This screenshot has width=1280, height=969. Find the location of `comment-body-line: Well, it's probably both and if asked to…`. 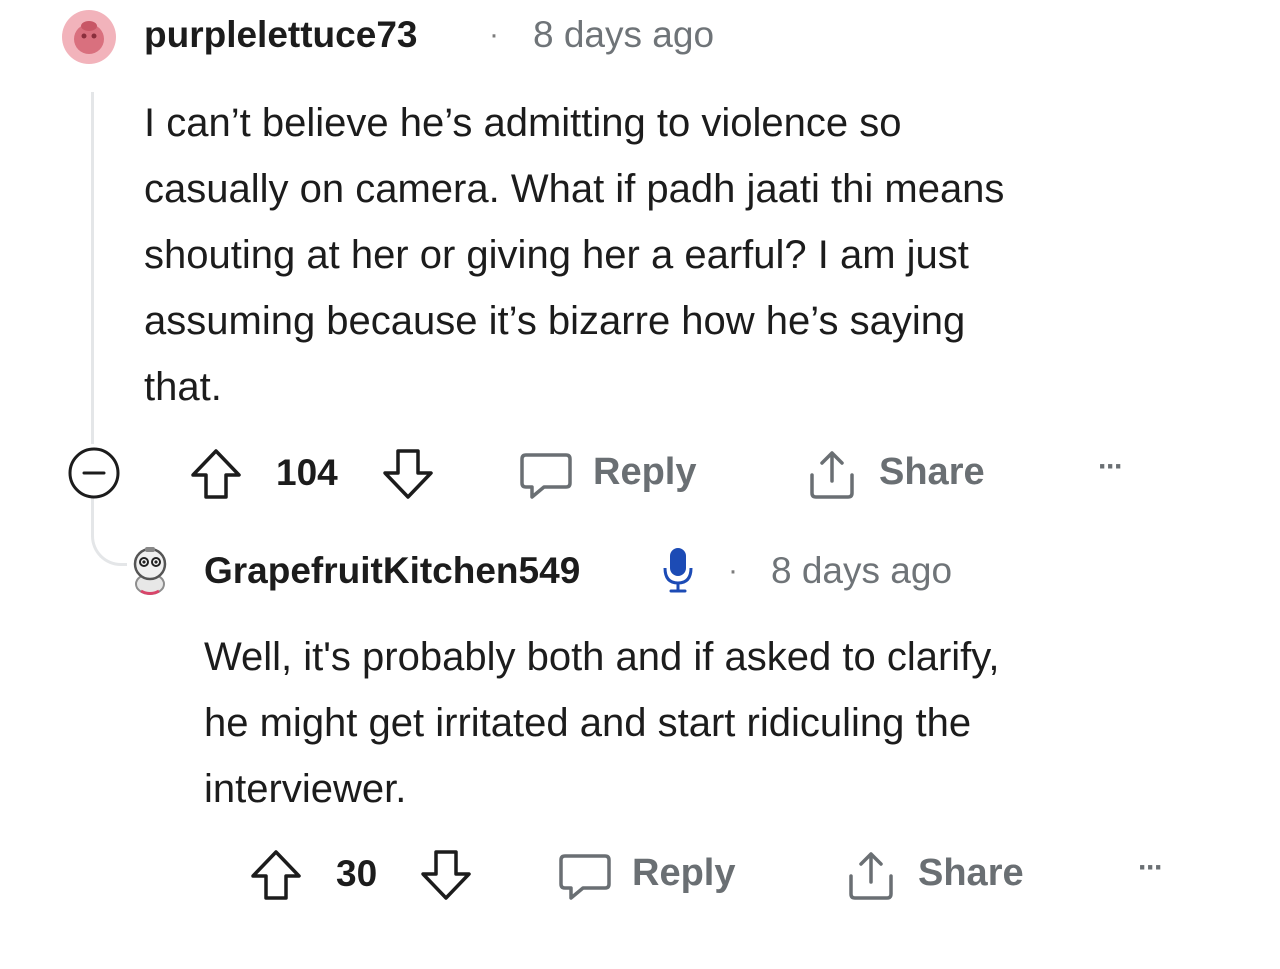

comment-body-line: Well, it's probably both and if asked to… is located at coordinates (602, 657).